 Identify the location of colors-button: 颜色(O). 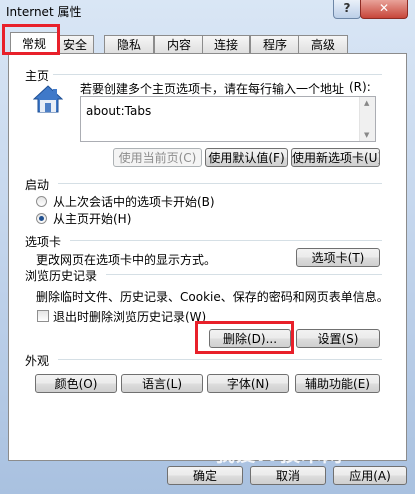
(76, 383).